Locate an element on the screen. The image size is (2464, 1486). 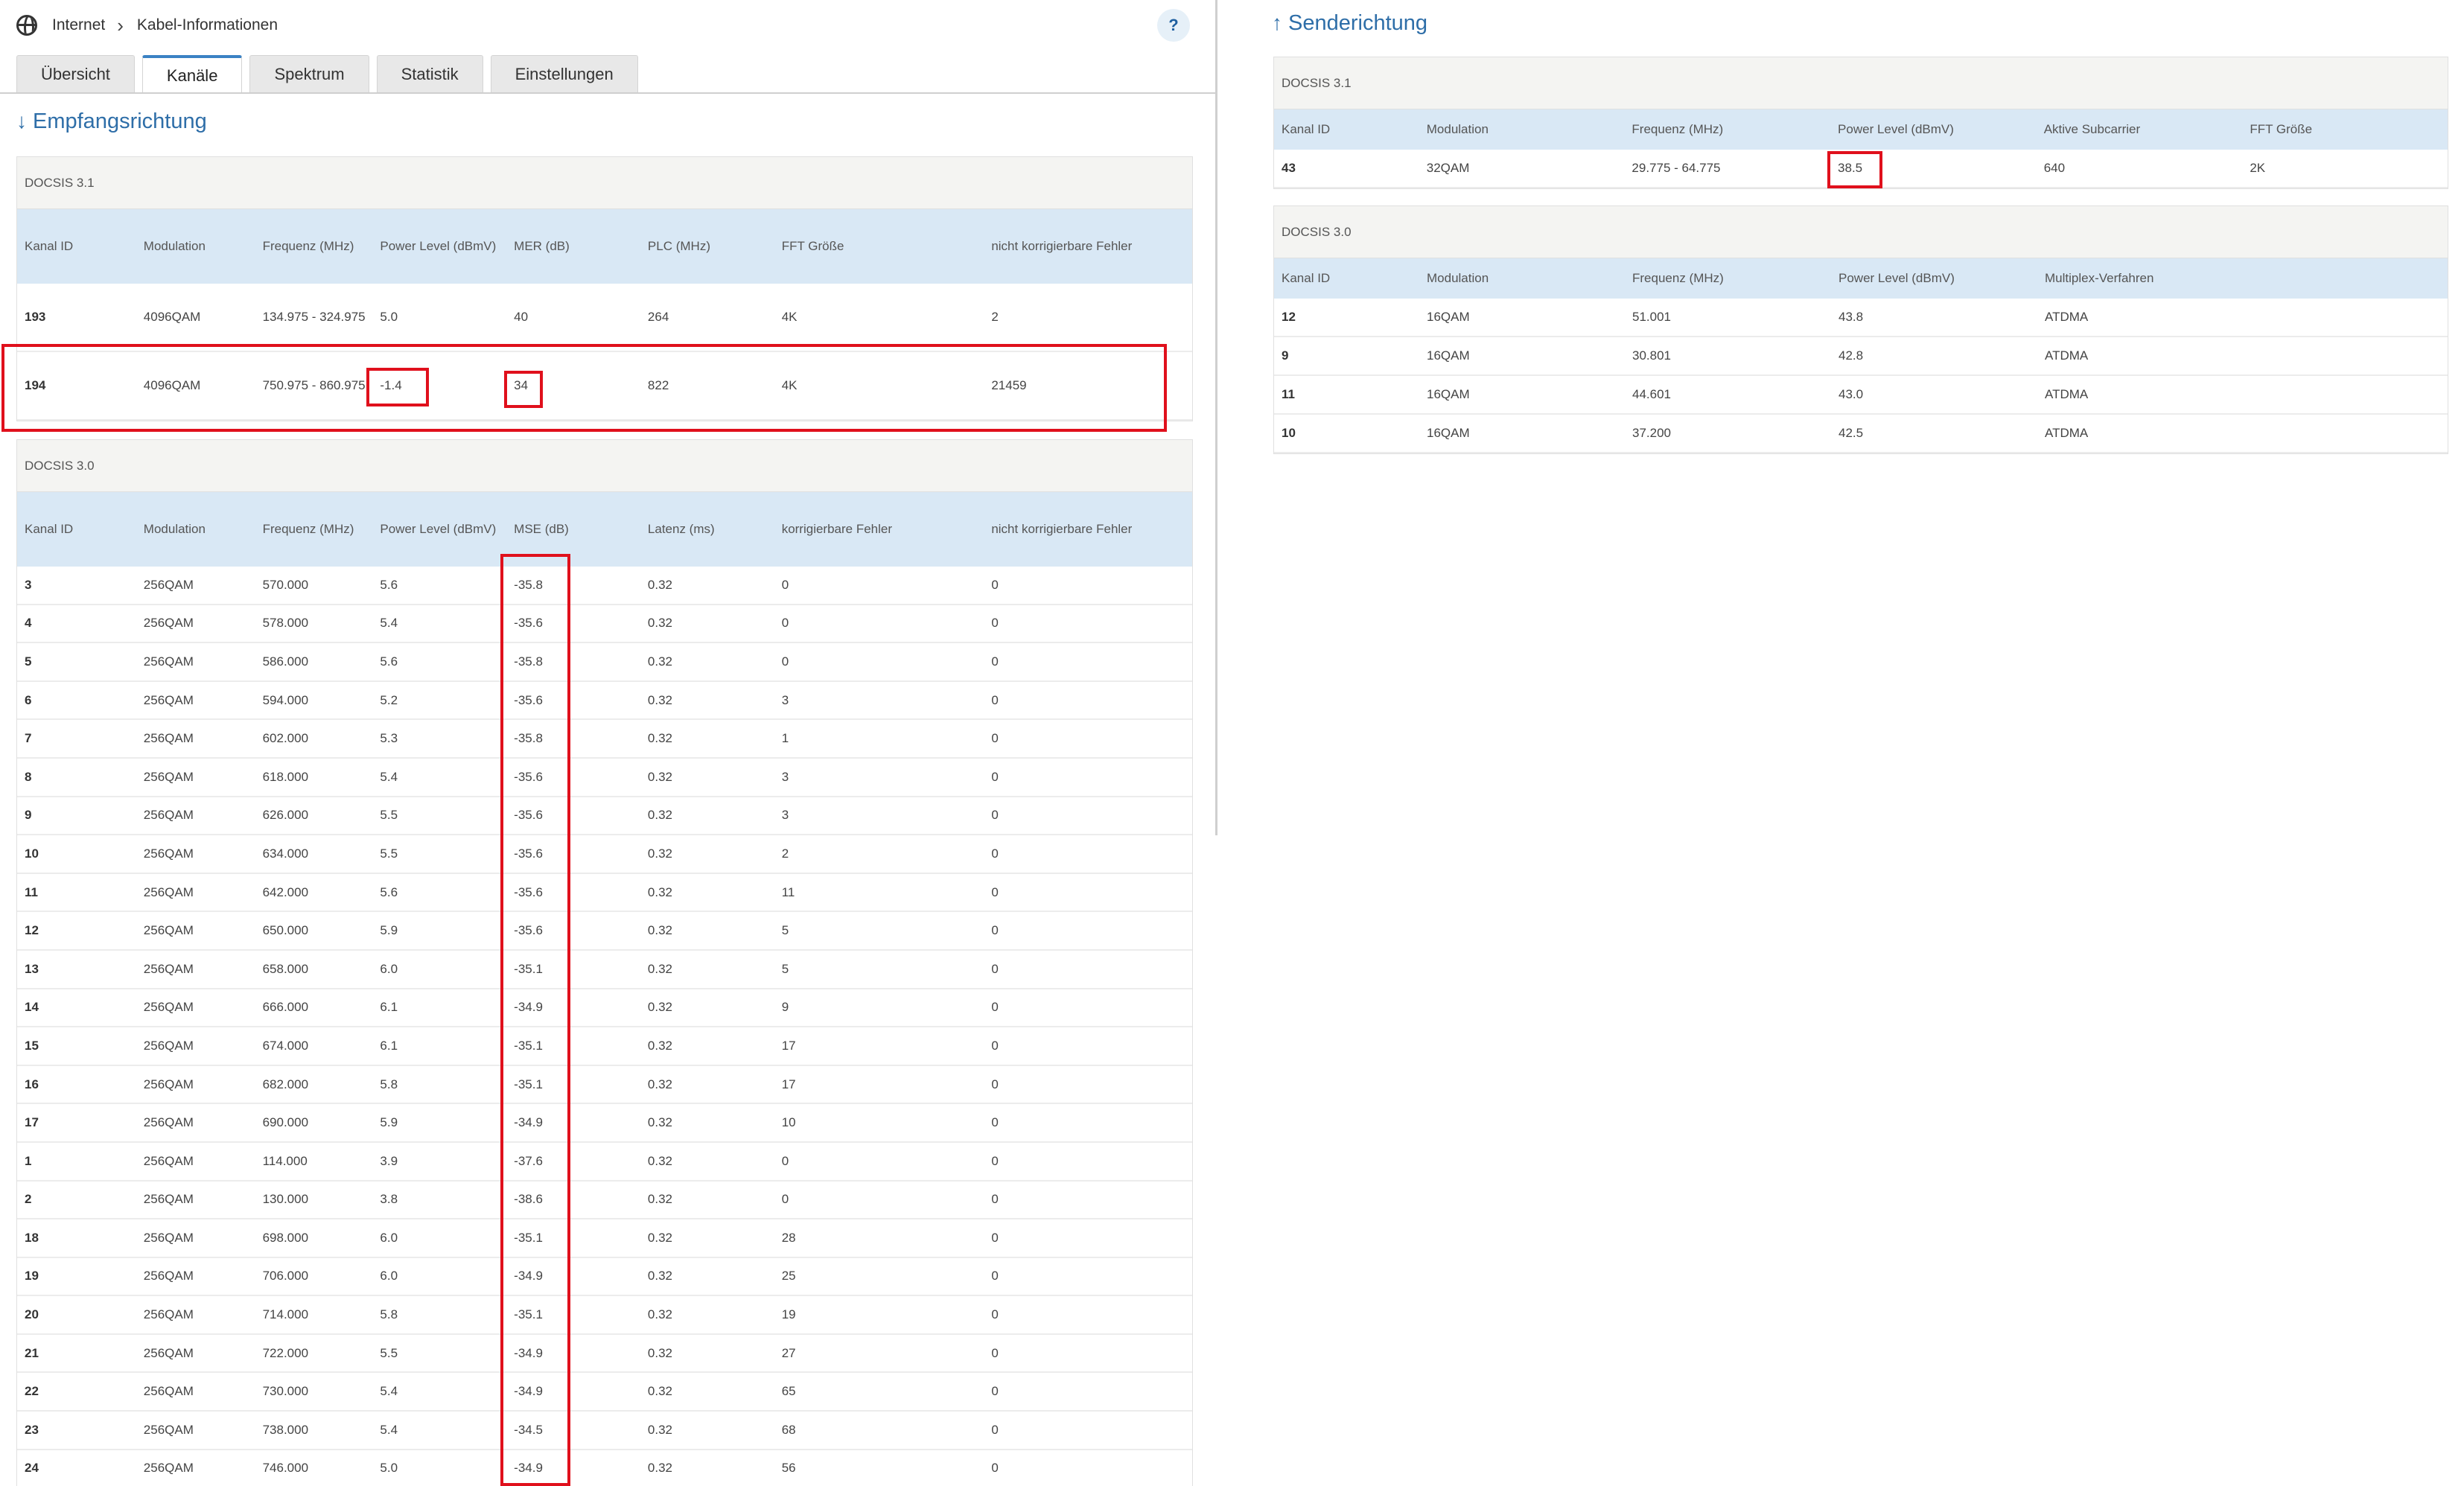
upstream-title-text: Senderichtung is located at coordinates (1358, 22).